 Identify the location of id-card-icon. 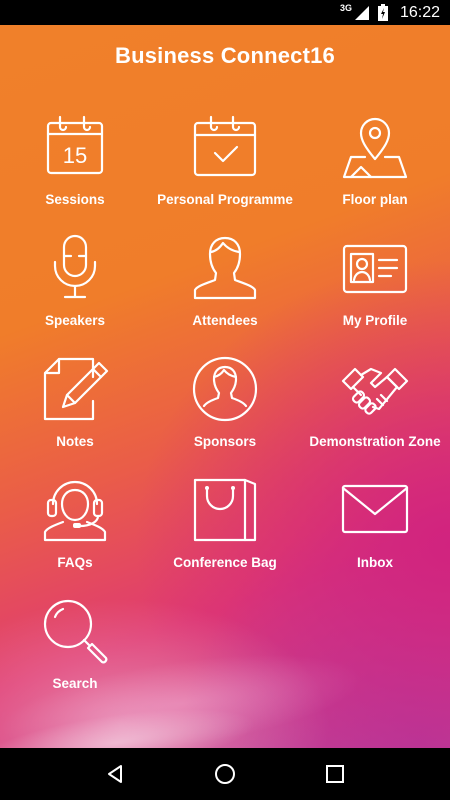
(375, 268).